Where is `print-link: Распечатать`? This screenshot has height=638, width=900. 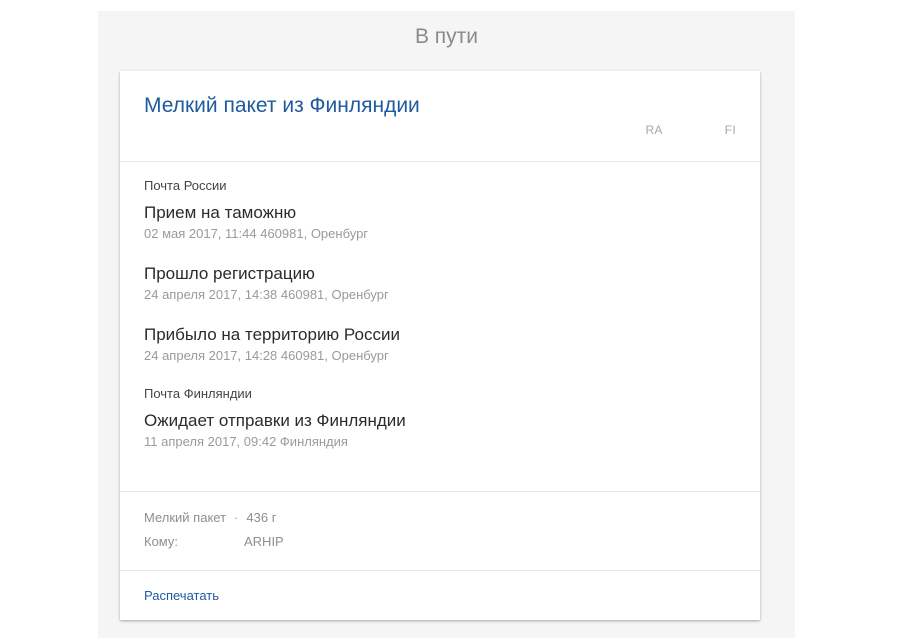 print-link: Распечатать is located at coordinates (181, 595).